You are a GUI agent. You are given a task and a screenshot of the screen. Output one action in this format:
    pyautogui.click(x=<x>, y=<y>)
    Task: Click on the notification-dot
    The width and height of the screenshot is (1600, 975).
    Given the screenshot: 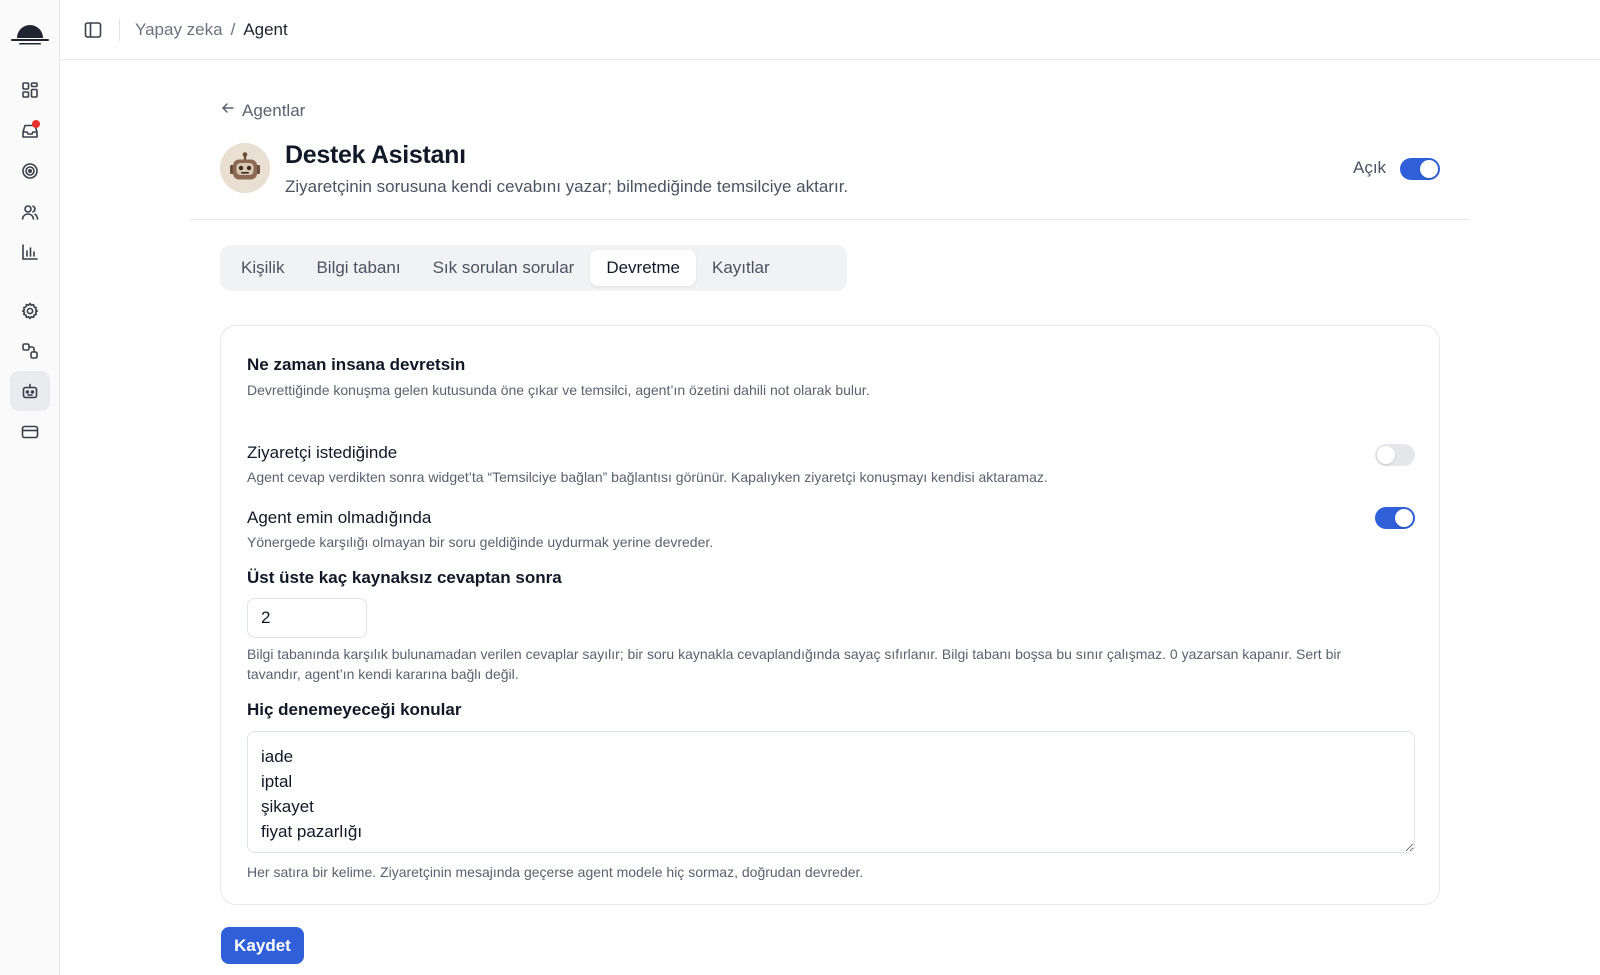 What is the action you would take?
    pyautogui.click(x=36, y=124)
    